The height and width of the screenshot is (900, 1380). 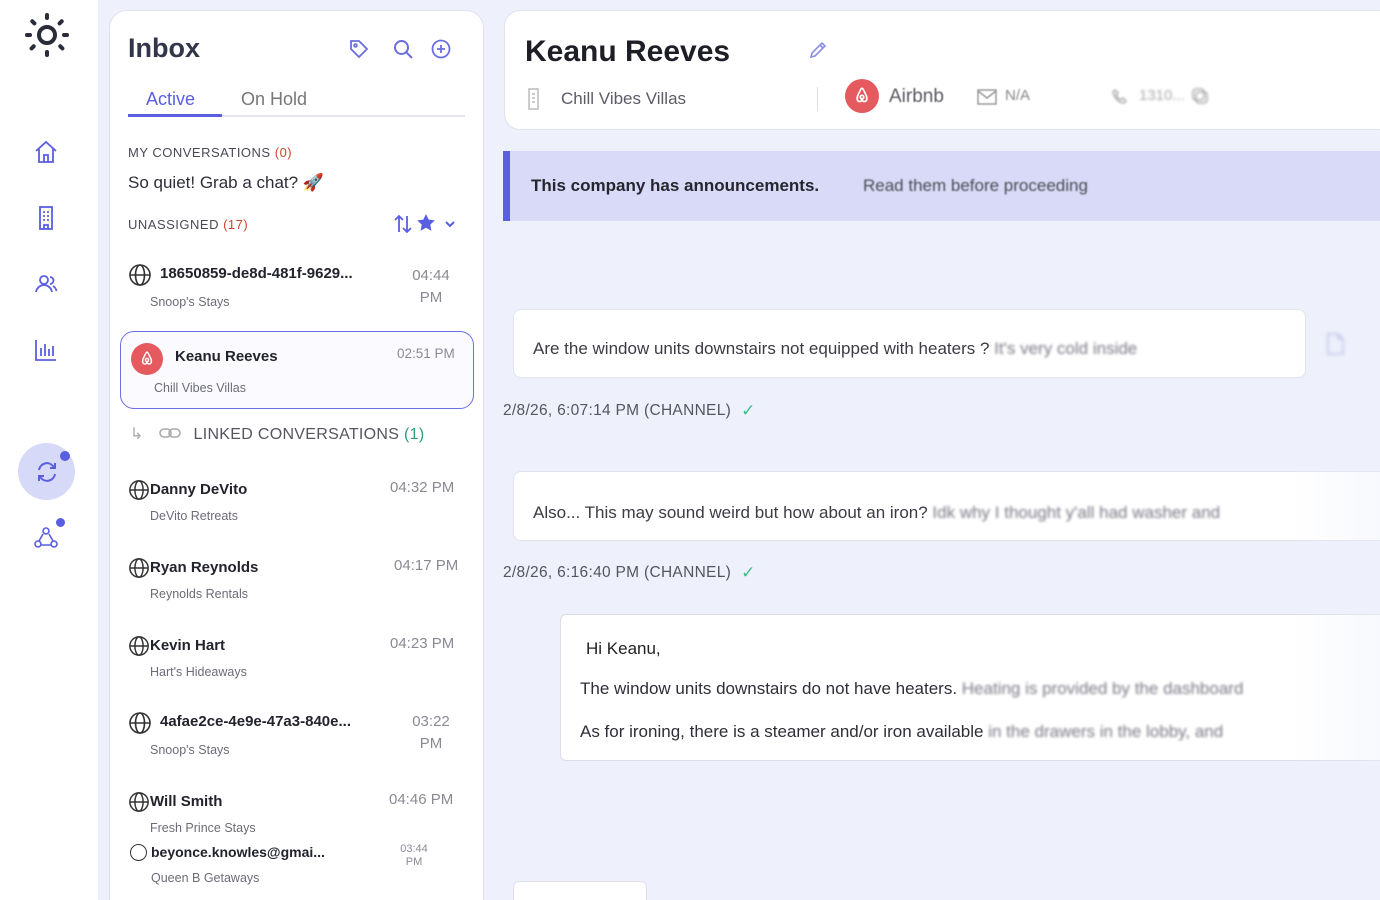 I want to click on contact-email: N/A, so click(x=1018, y=95).